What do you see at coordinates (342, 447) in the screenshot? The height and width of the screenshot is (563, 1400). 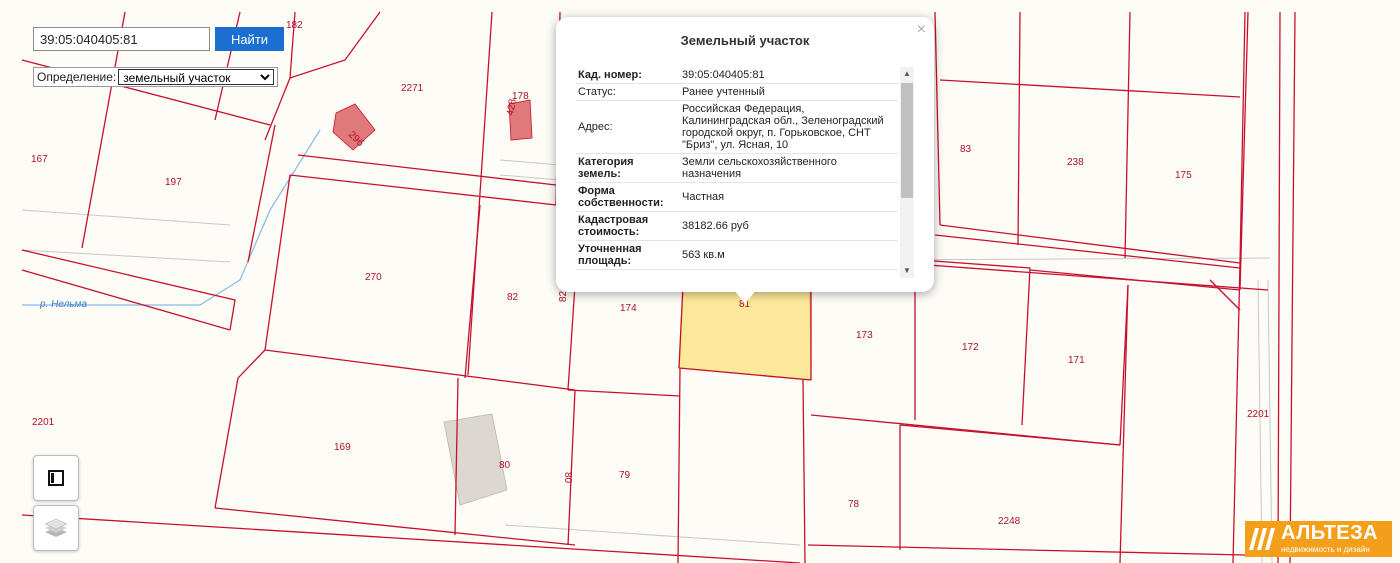 I see `plot-number-label: 169` at bounding box center [342, 447].